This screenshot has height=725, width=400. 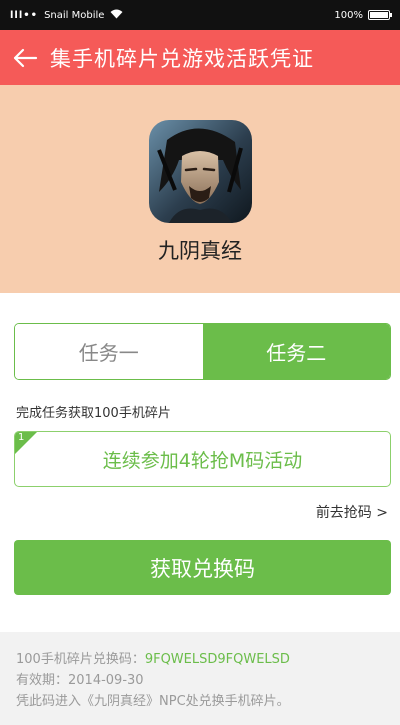 I want to click on title-bar: 集手机碎片兑游戏活跃凭证, so click(x=200, y=57).